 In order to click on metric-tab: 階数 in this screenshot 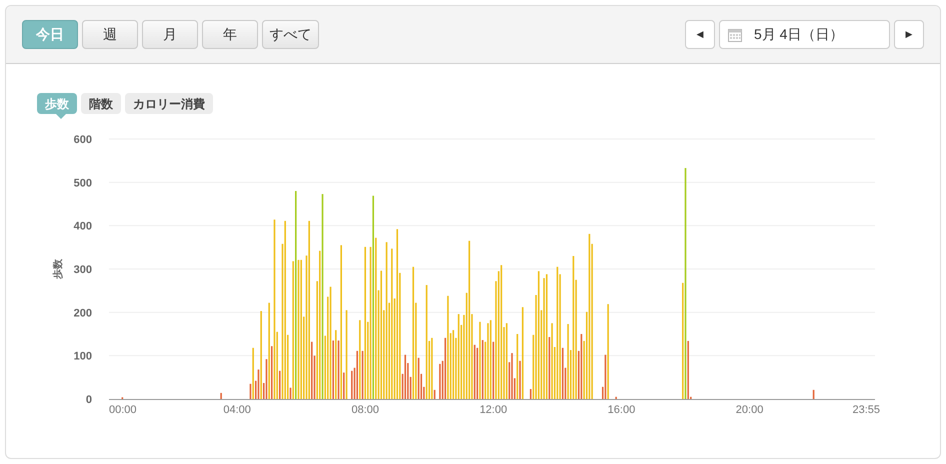, I will do `click(101, 103)`.